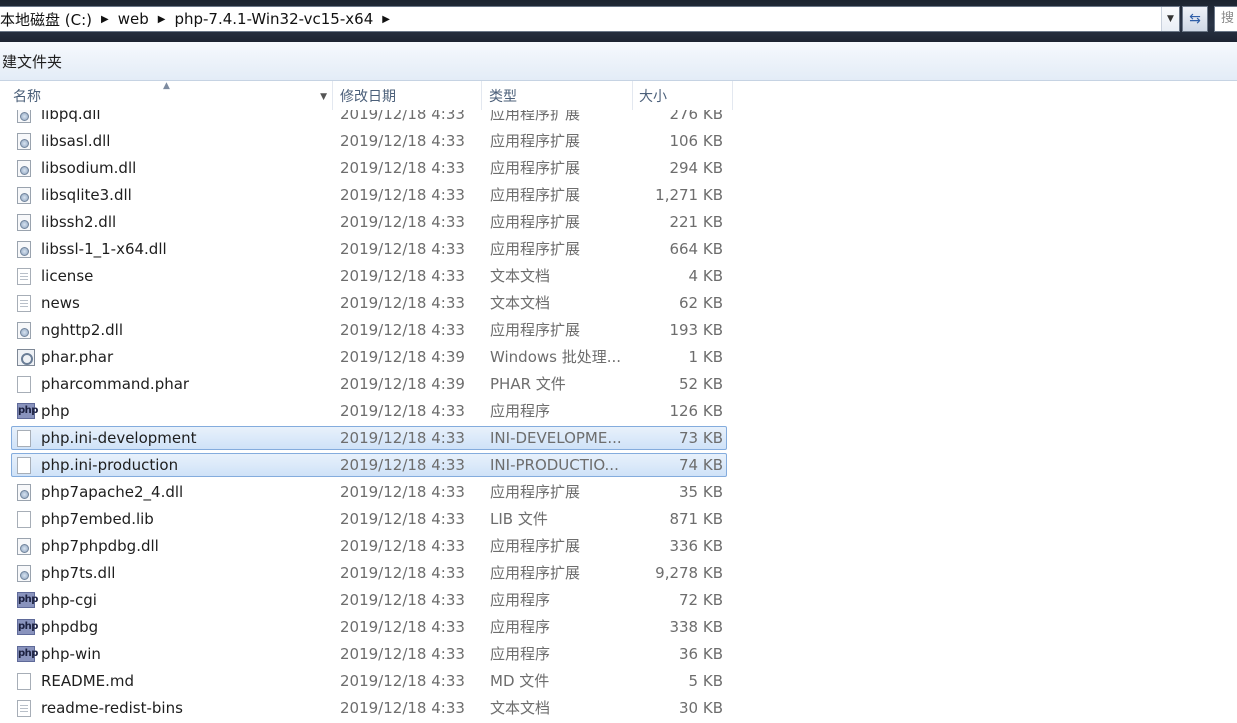 This screenshot has height=723, width=1237. Describe the element at coordinates (366, 654) in the screenshot. I see `file-row: php php-win 2019/12/18 4:33 应用程序 36 KB` at that location.